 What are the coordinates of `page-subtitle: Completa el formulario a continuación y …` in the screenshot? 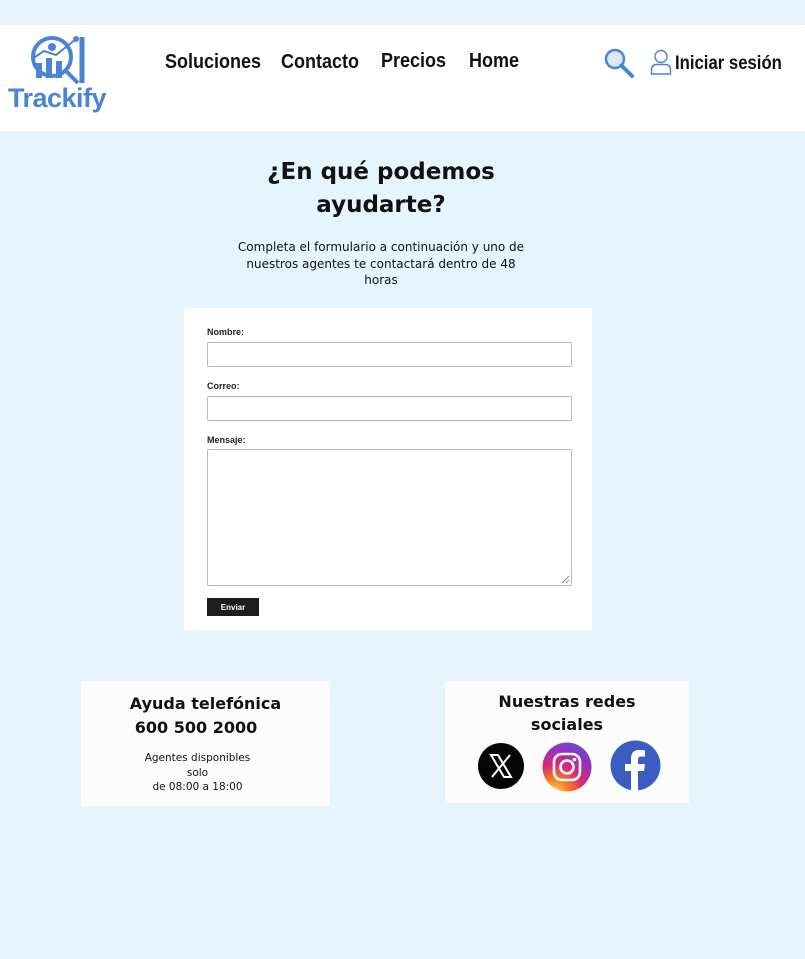 It's located at (381, 264).